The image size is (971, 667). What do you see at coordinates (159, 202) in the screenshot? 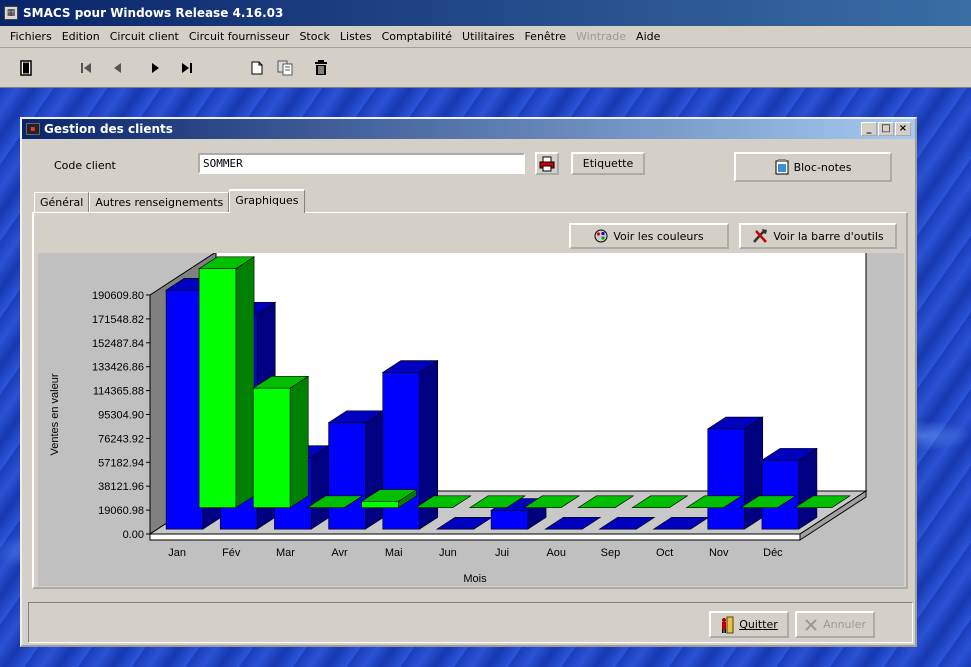
I see `tab-autres-renseignements: Autres renseignements` at bounding box center [159, 202].